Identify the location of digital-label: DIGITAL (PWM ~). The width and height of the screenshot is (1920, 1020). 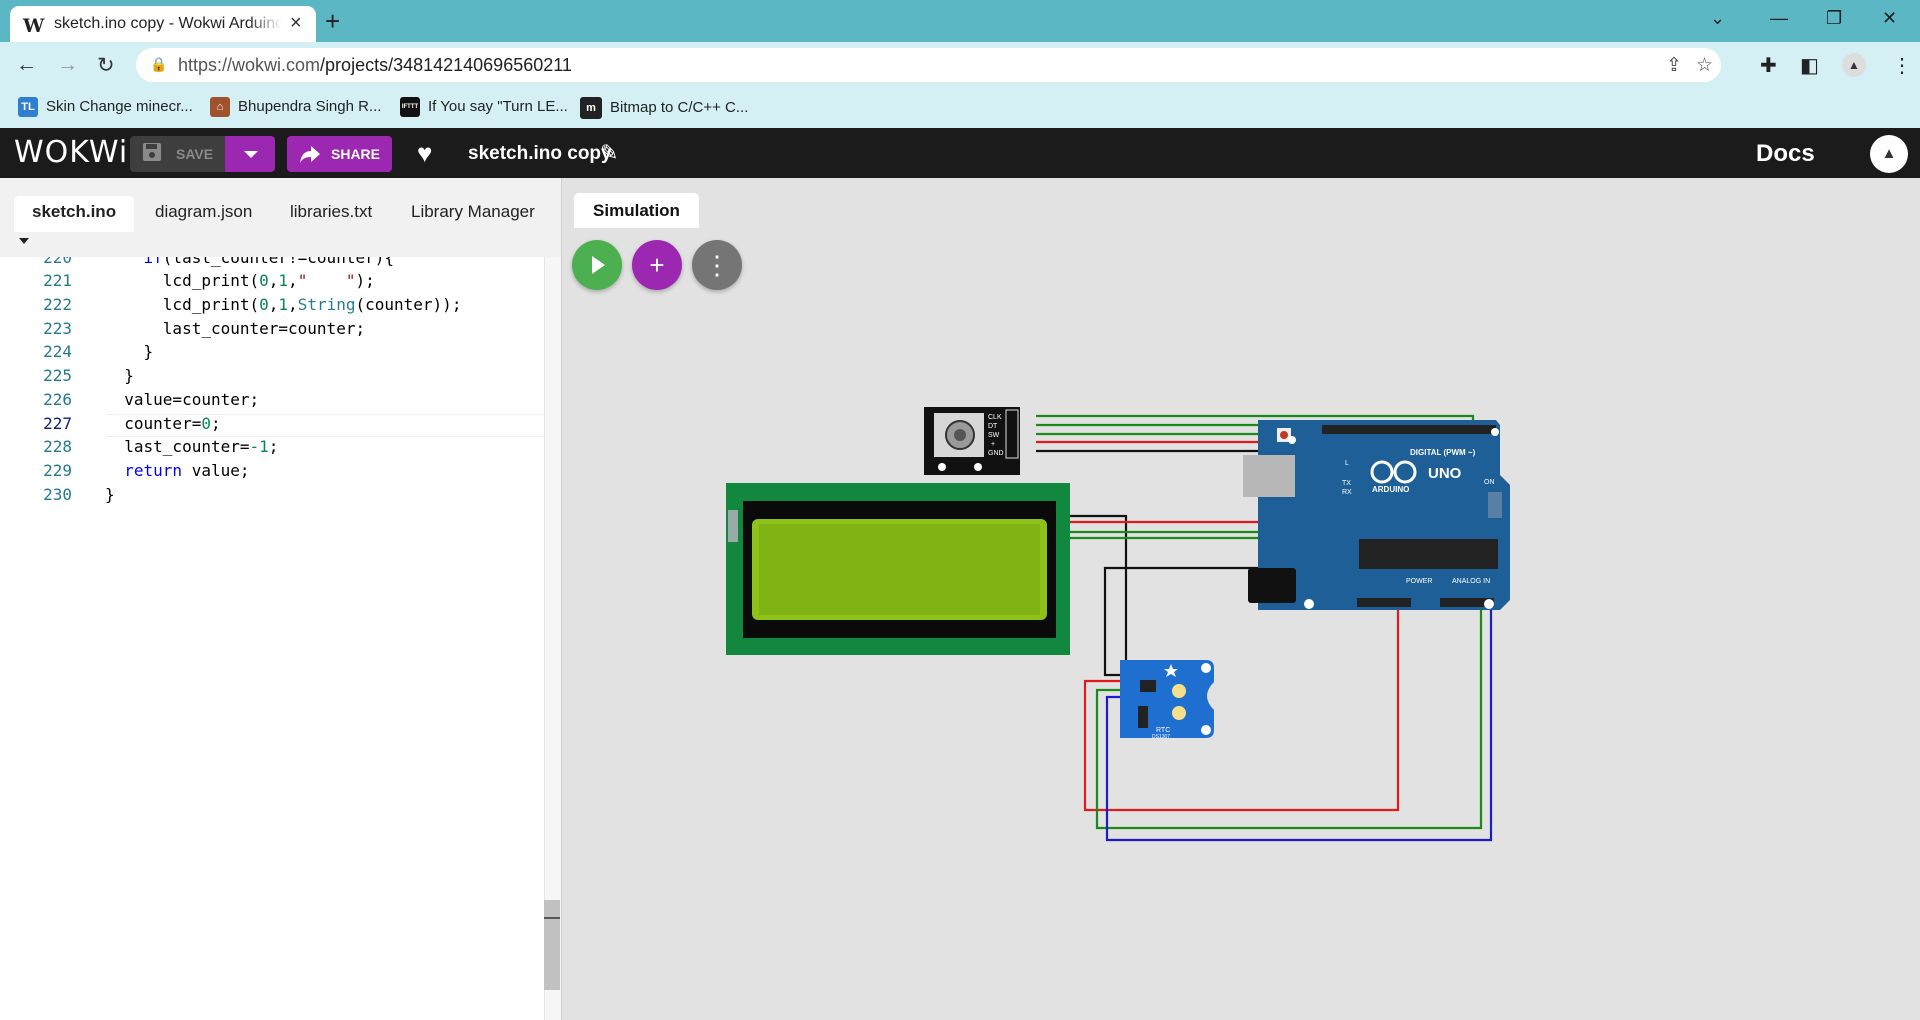
(1443, 452).